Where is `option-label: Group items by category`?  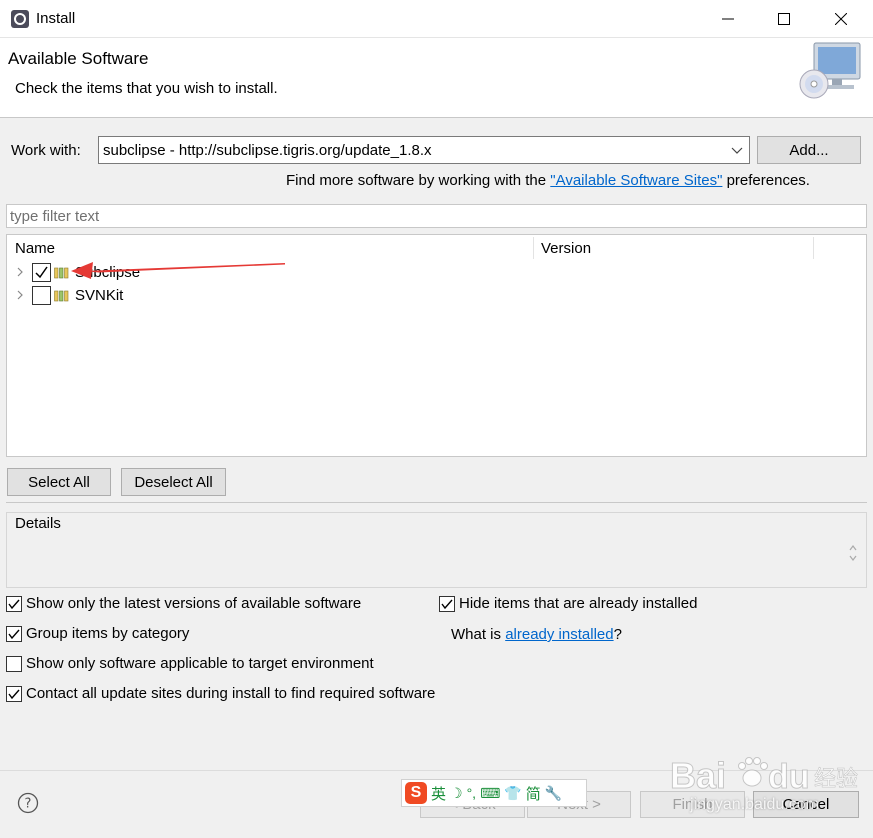 option-label: Group items by category is located at coordinates (108, 633).